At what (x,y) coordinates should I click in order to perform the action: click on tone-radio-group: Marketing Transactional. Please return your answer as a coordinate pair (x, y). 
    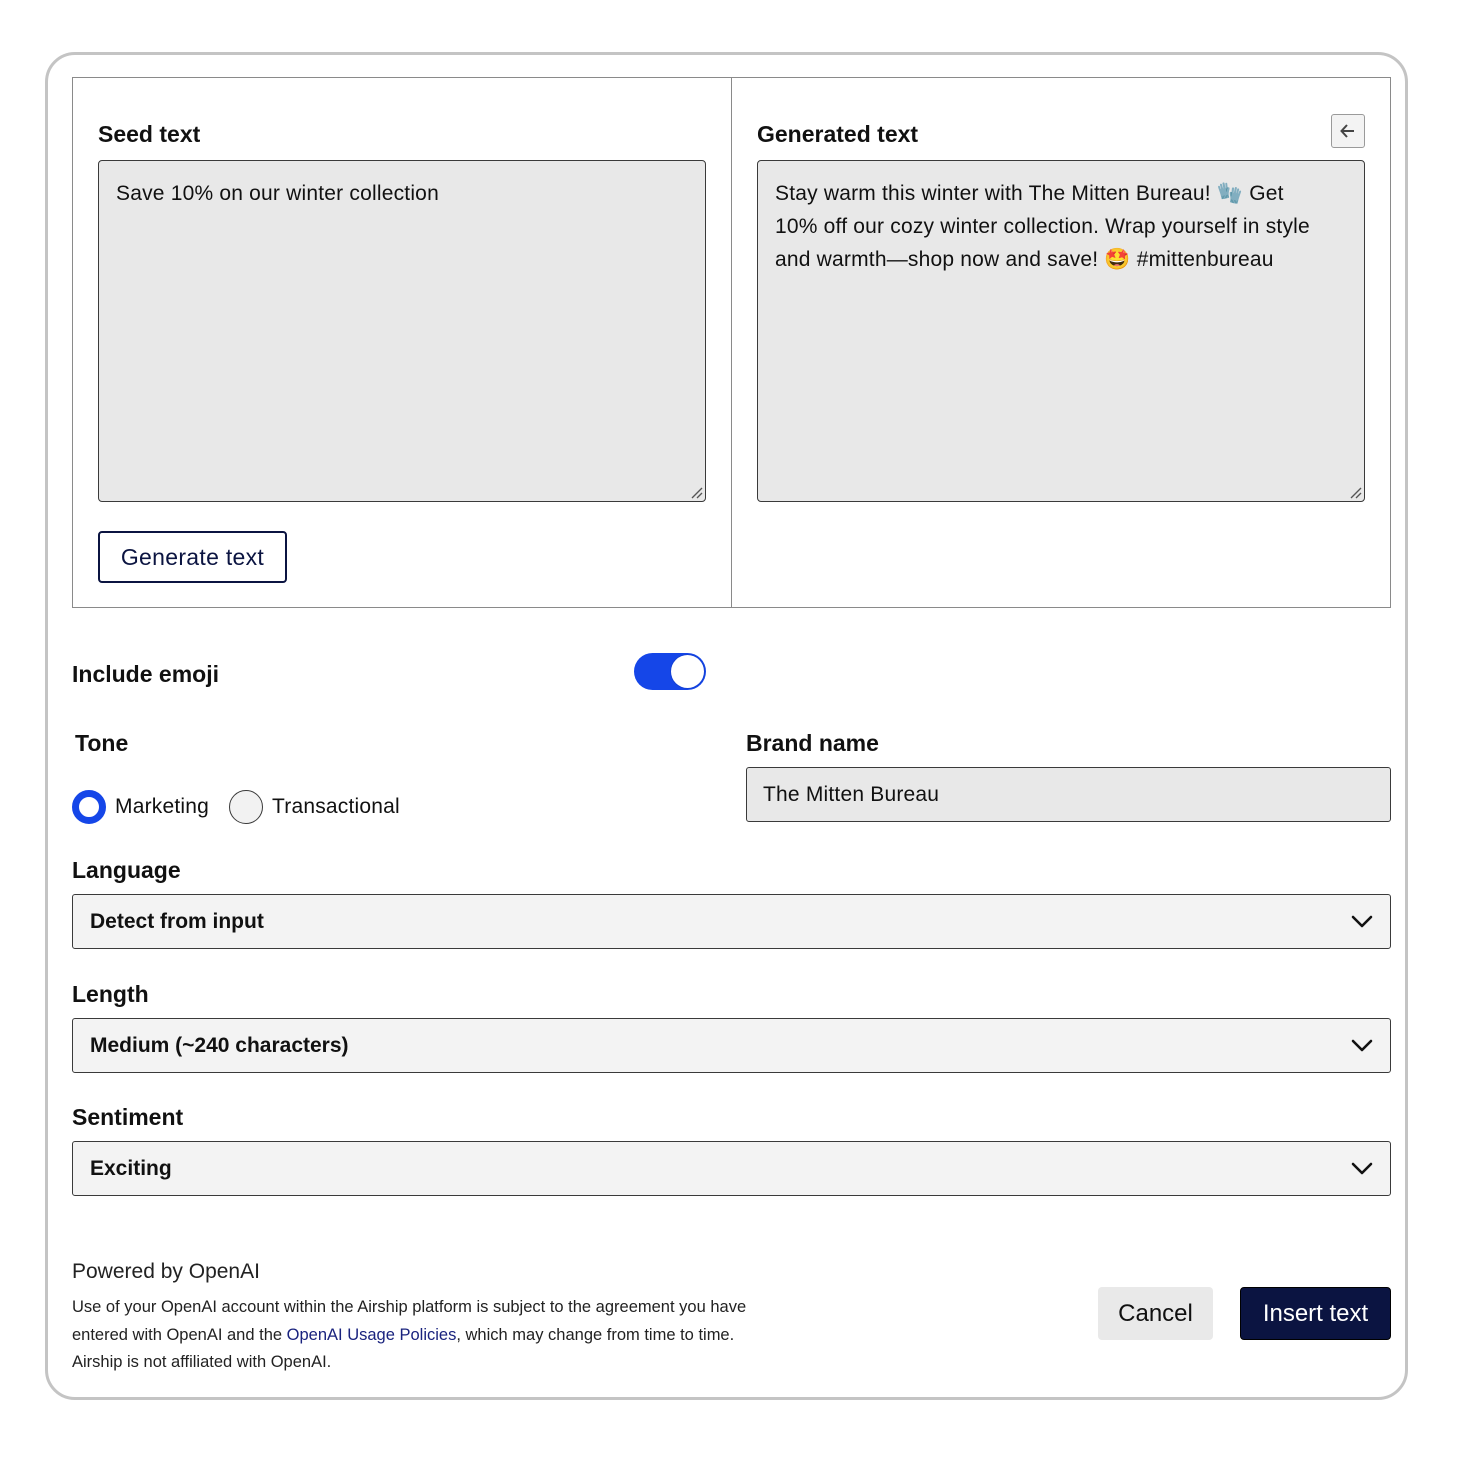
    Looking at the image, I should click on (246, 807).